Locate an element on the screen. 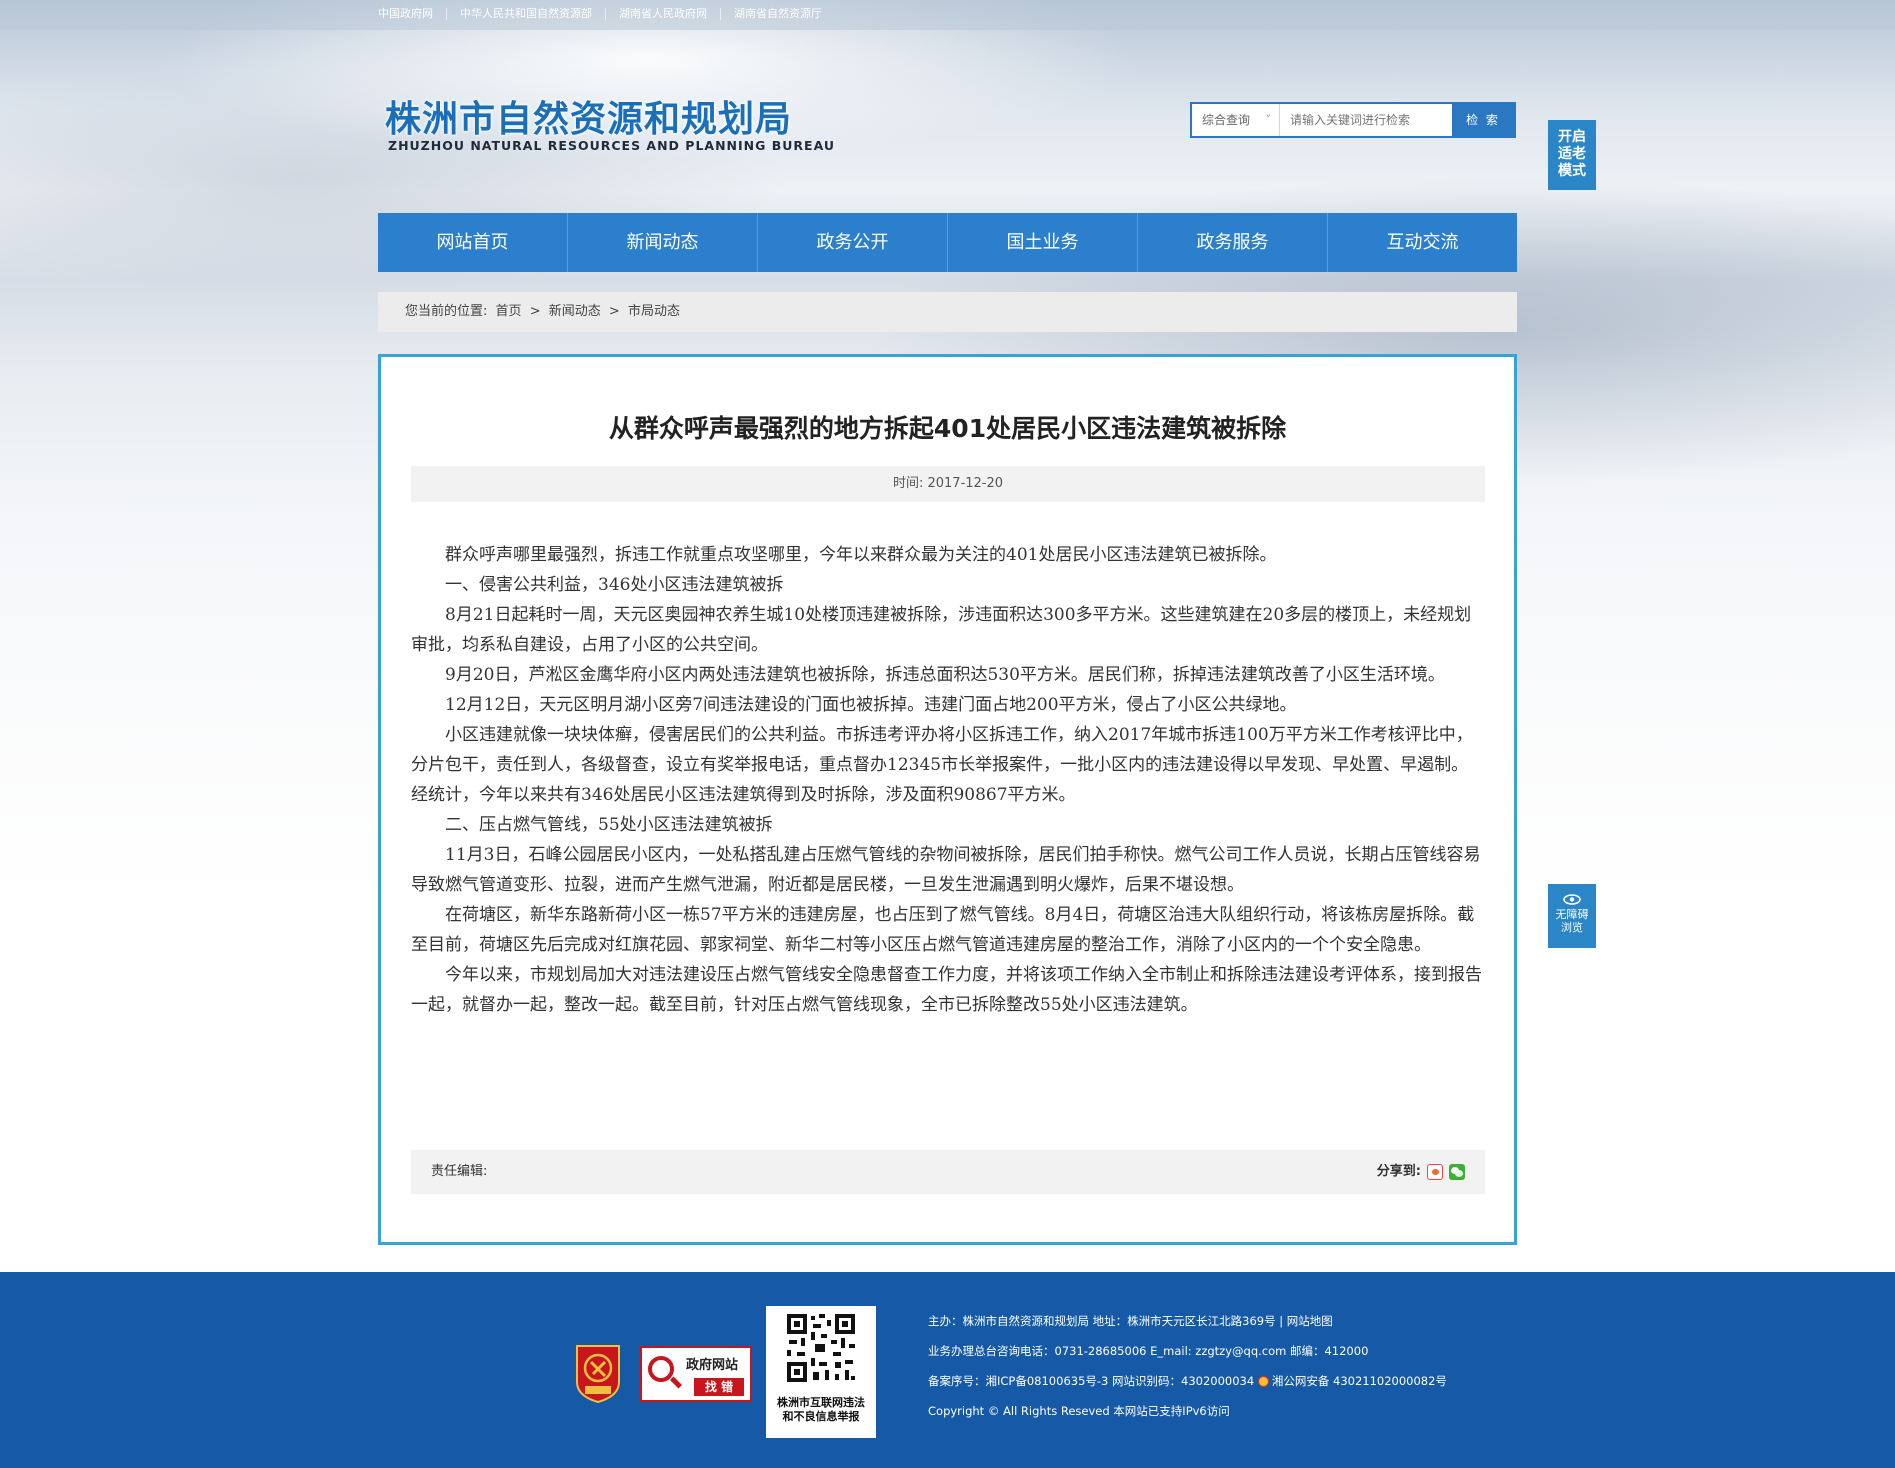 The height and width of the screenshot is (1468, 1895). top-links: 中国政府网 中华人民共和国自然资源部 湖南省人民政府网 湖南省自然资源厅 is located at coordinates (606, 14).